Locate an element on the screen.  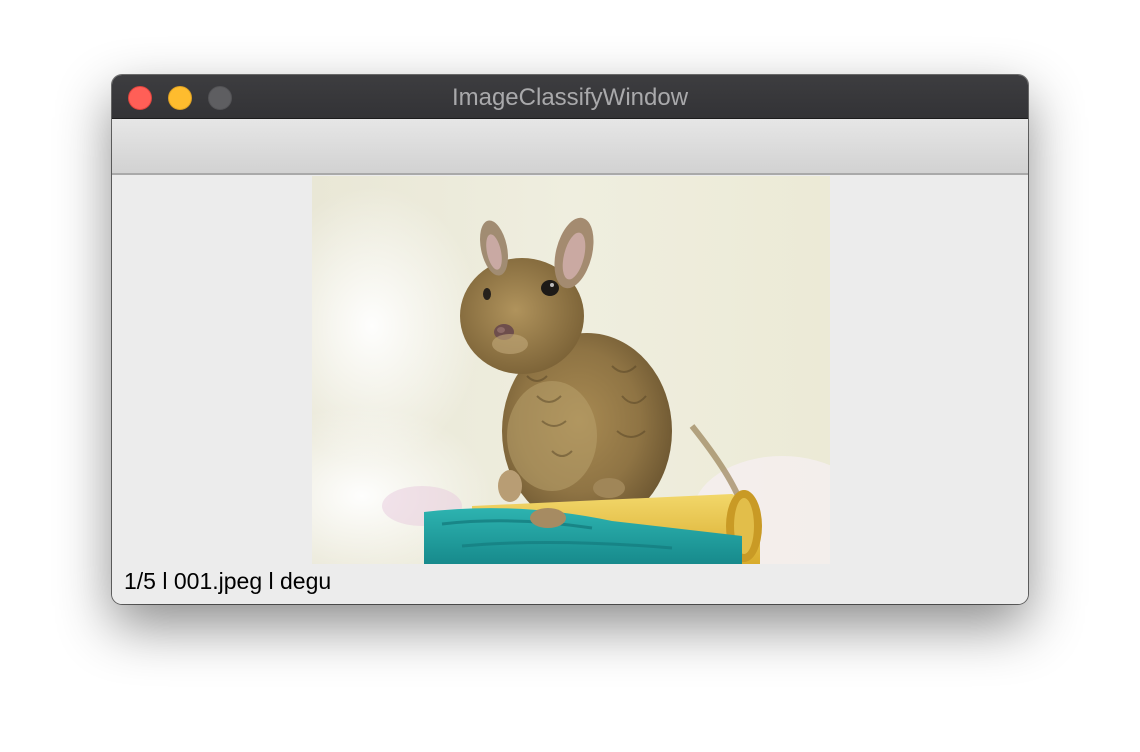
toolbar is located at coordinates (570, 147).